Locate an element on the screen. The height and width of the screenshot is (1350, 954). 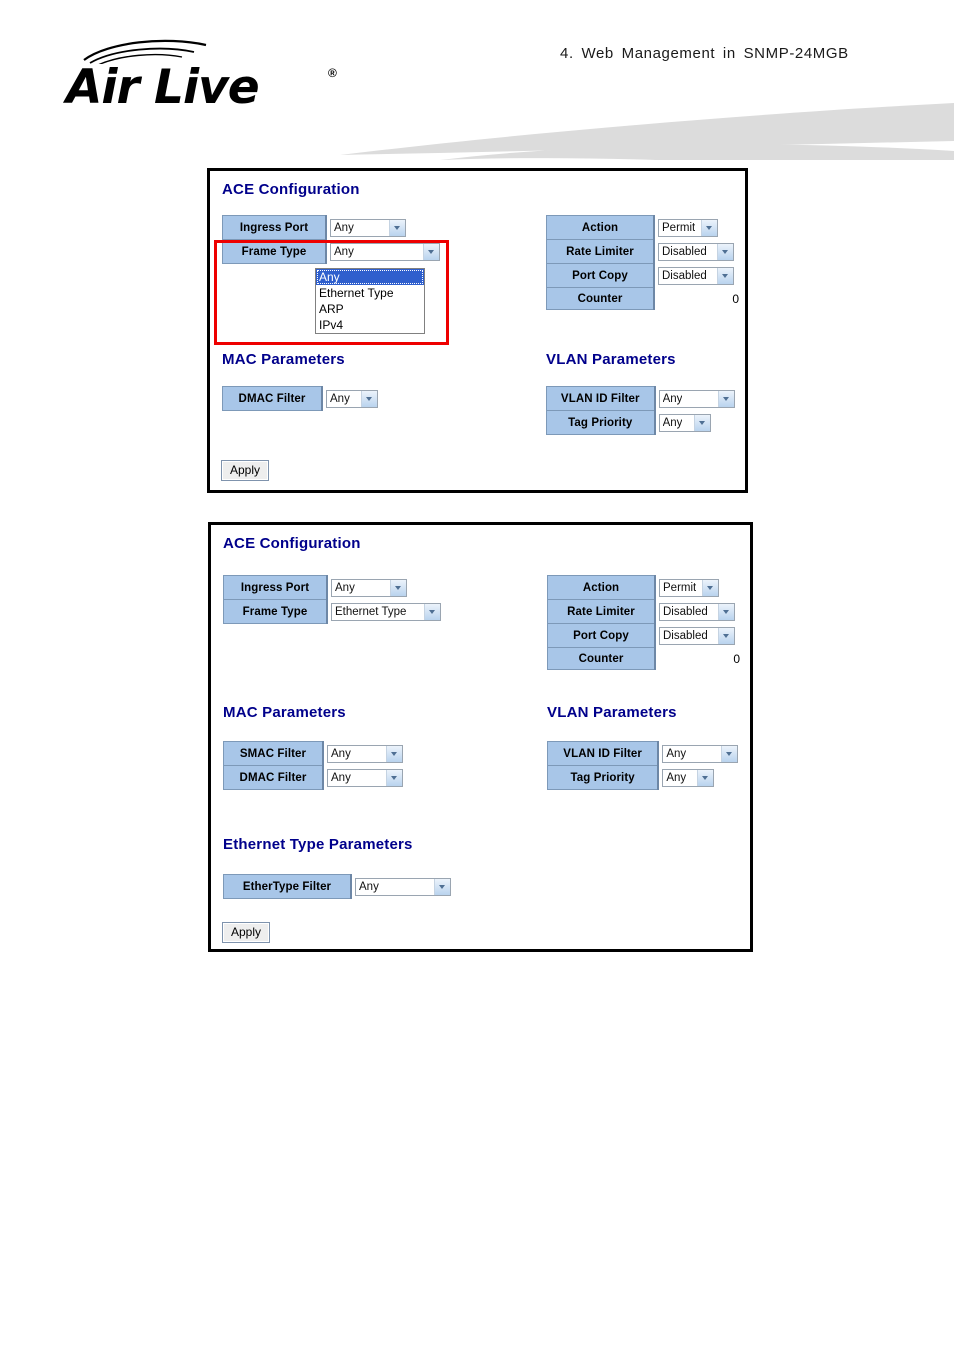
panel2-page-title: ACE Configuration is located at coordinates (292, 543).